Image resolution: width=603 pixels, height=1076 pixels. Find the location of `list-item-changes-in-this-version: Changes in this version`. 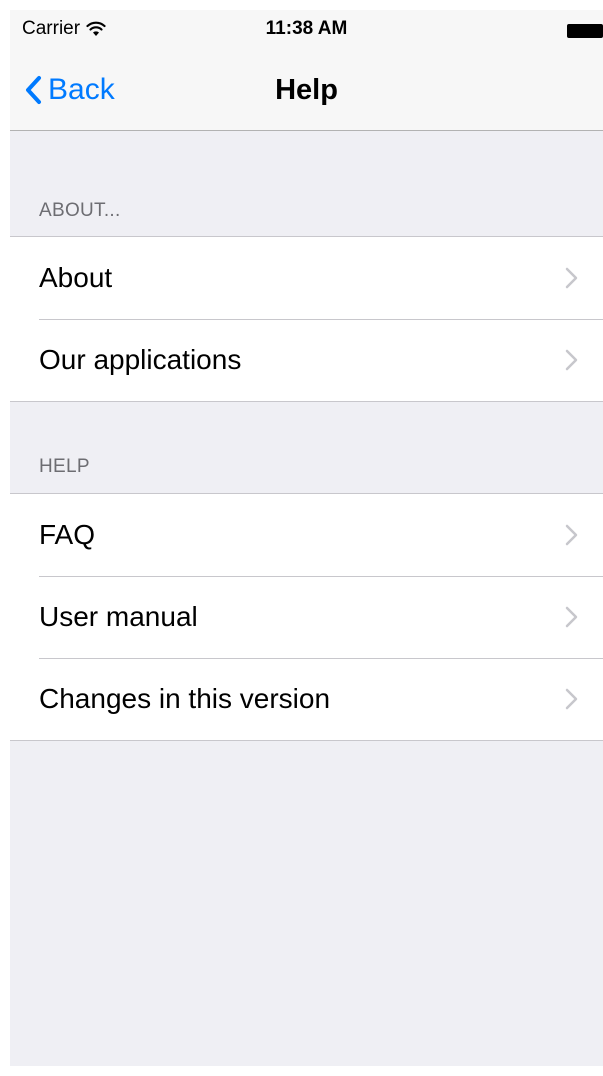

list-item-changes-in-this-version: Changes in this version is located at coordinates (306, 699).